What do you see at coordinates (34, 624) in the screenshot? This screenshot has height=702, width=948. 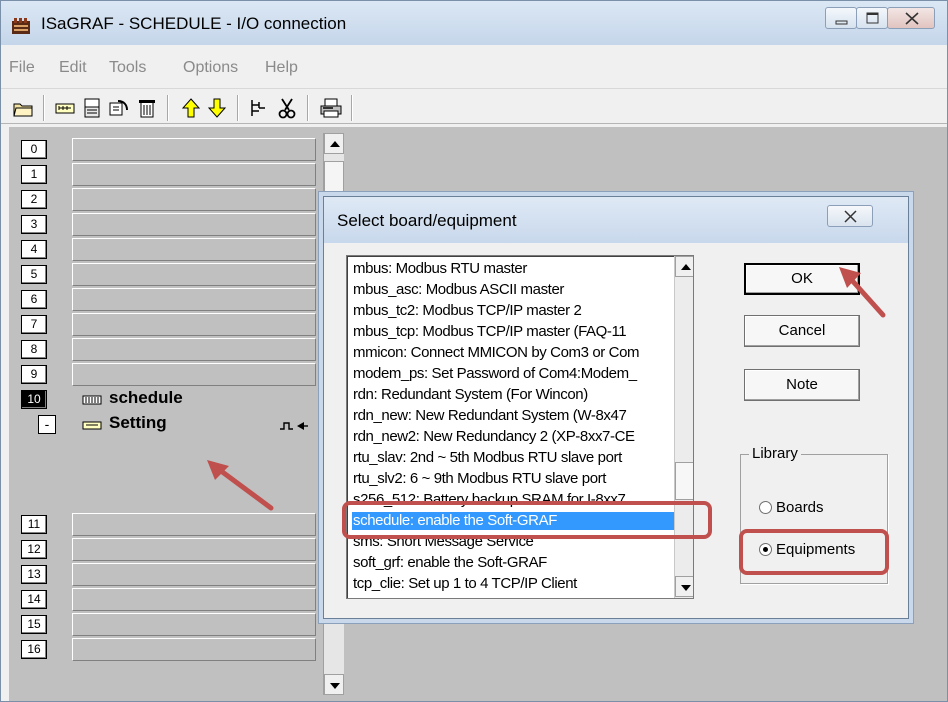 I see `slot-number: 15` at bounding box center [34, 624].